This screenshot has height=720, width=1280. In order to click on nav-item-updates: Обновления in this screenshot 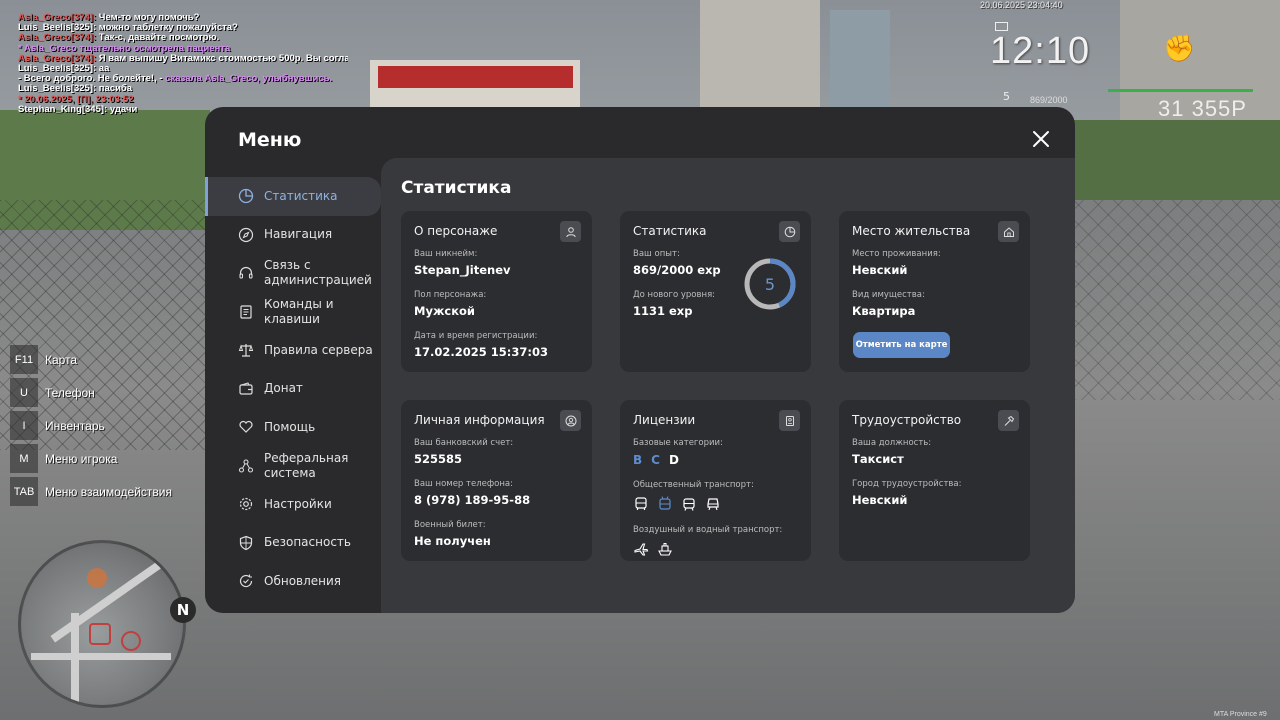, I will do `click(293, 581)`.